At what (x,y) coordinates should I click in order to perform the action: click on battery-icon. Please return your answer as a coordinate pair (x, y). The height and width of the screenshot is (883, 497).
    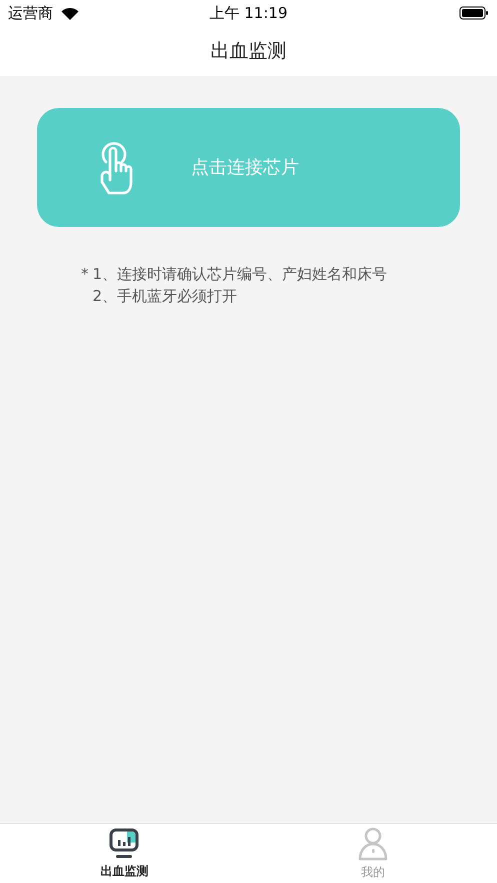
    Looking at the image, I should click on (474, 13).